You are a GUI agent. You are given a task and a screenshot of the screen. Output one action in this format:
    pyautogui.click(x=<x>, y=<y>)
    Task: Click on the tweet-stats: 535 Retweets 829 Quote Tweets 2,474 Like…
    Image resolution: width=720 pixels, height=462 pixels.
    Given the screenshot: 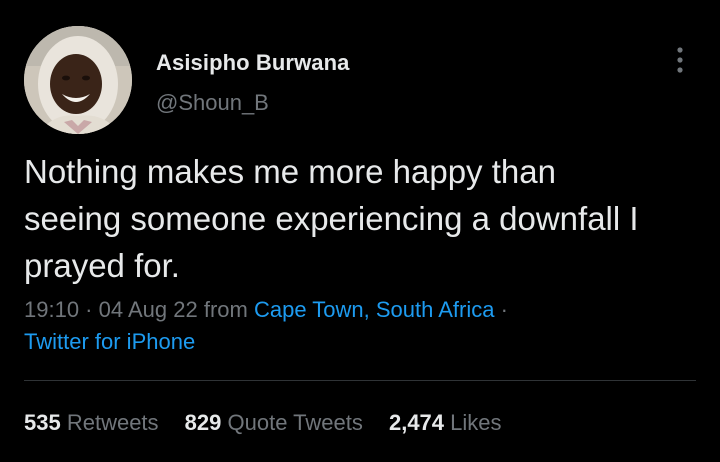 What is the action you would take?
    pyautogui.click(x=273, y=423)
    